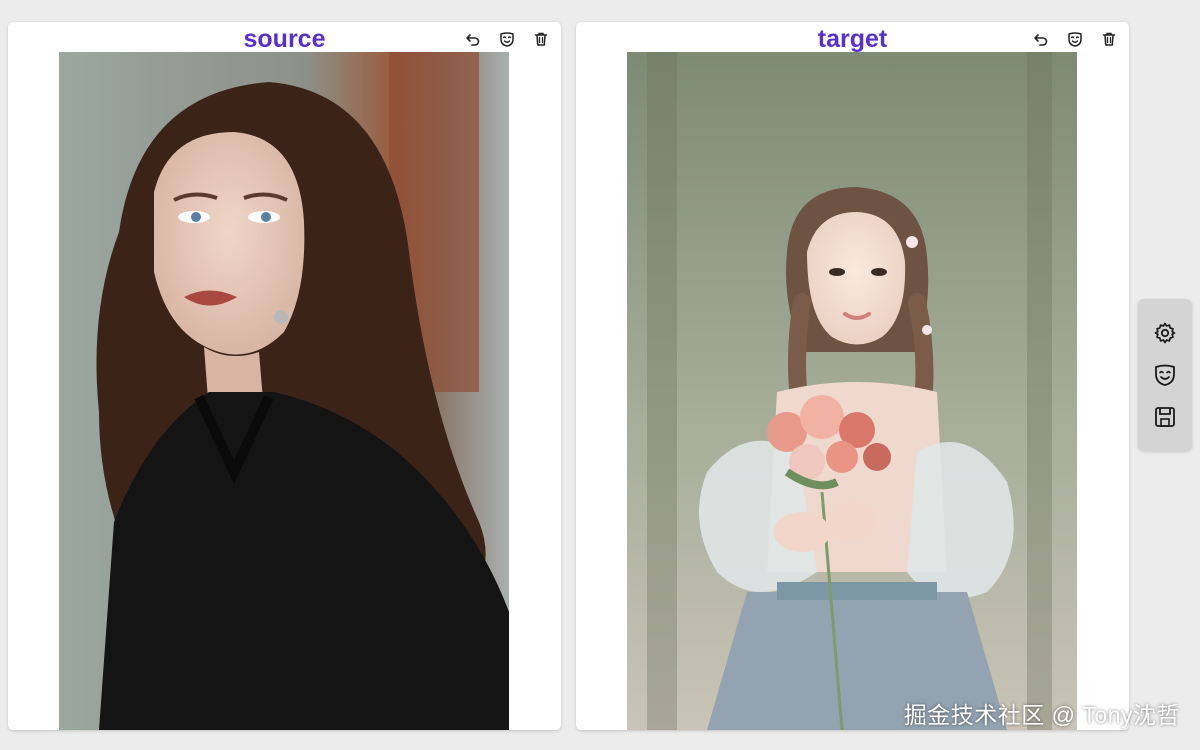 The image size is (1200, 750). I want to click on target-delete-button, so click(1109, 39).